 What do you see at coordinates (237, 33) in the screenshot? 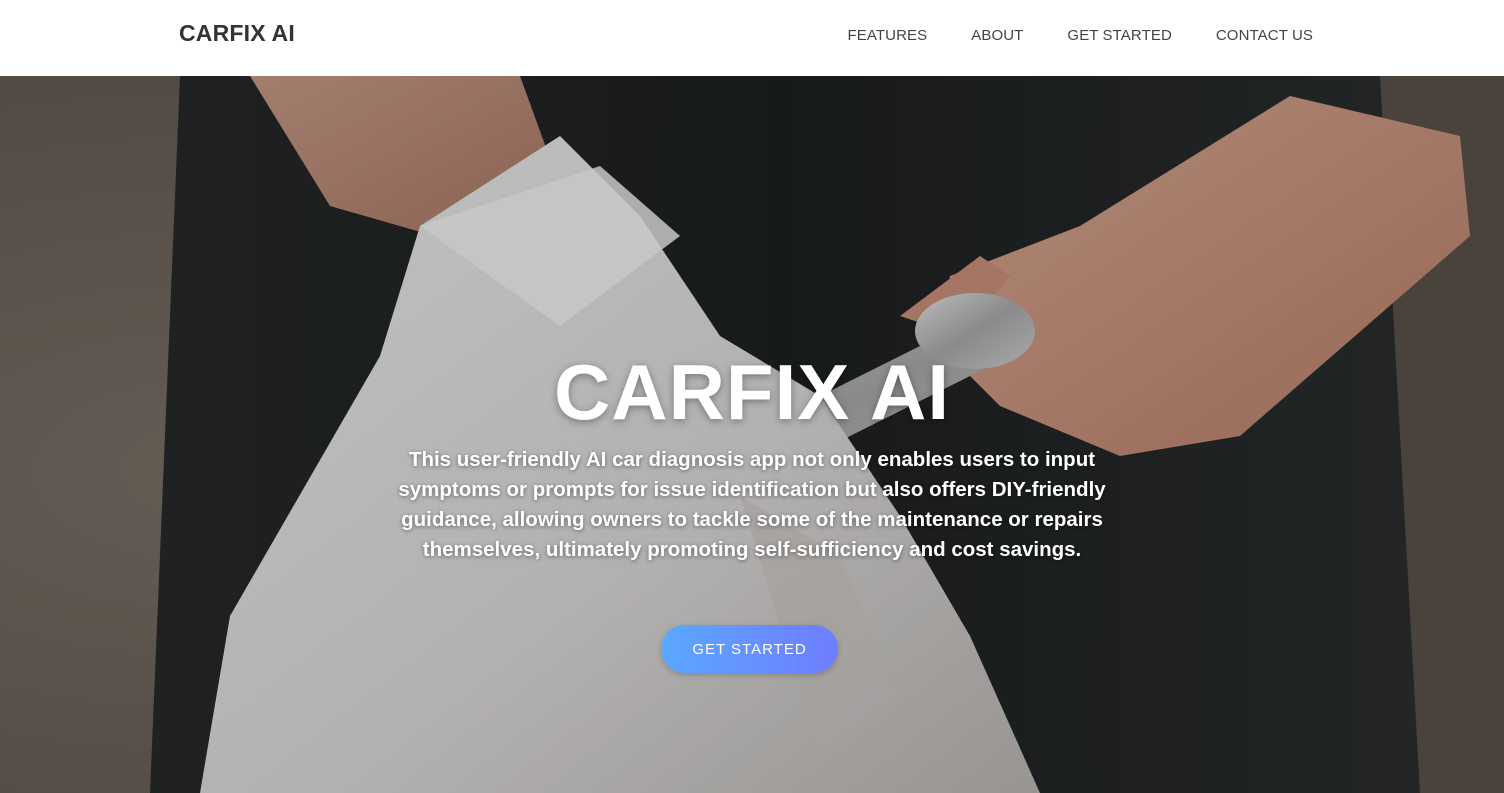
I see `brand-logo: CARFIX AI` at bounding box center [237, 33].